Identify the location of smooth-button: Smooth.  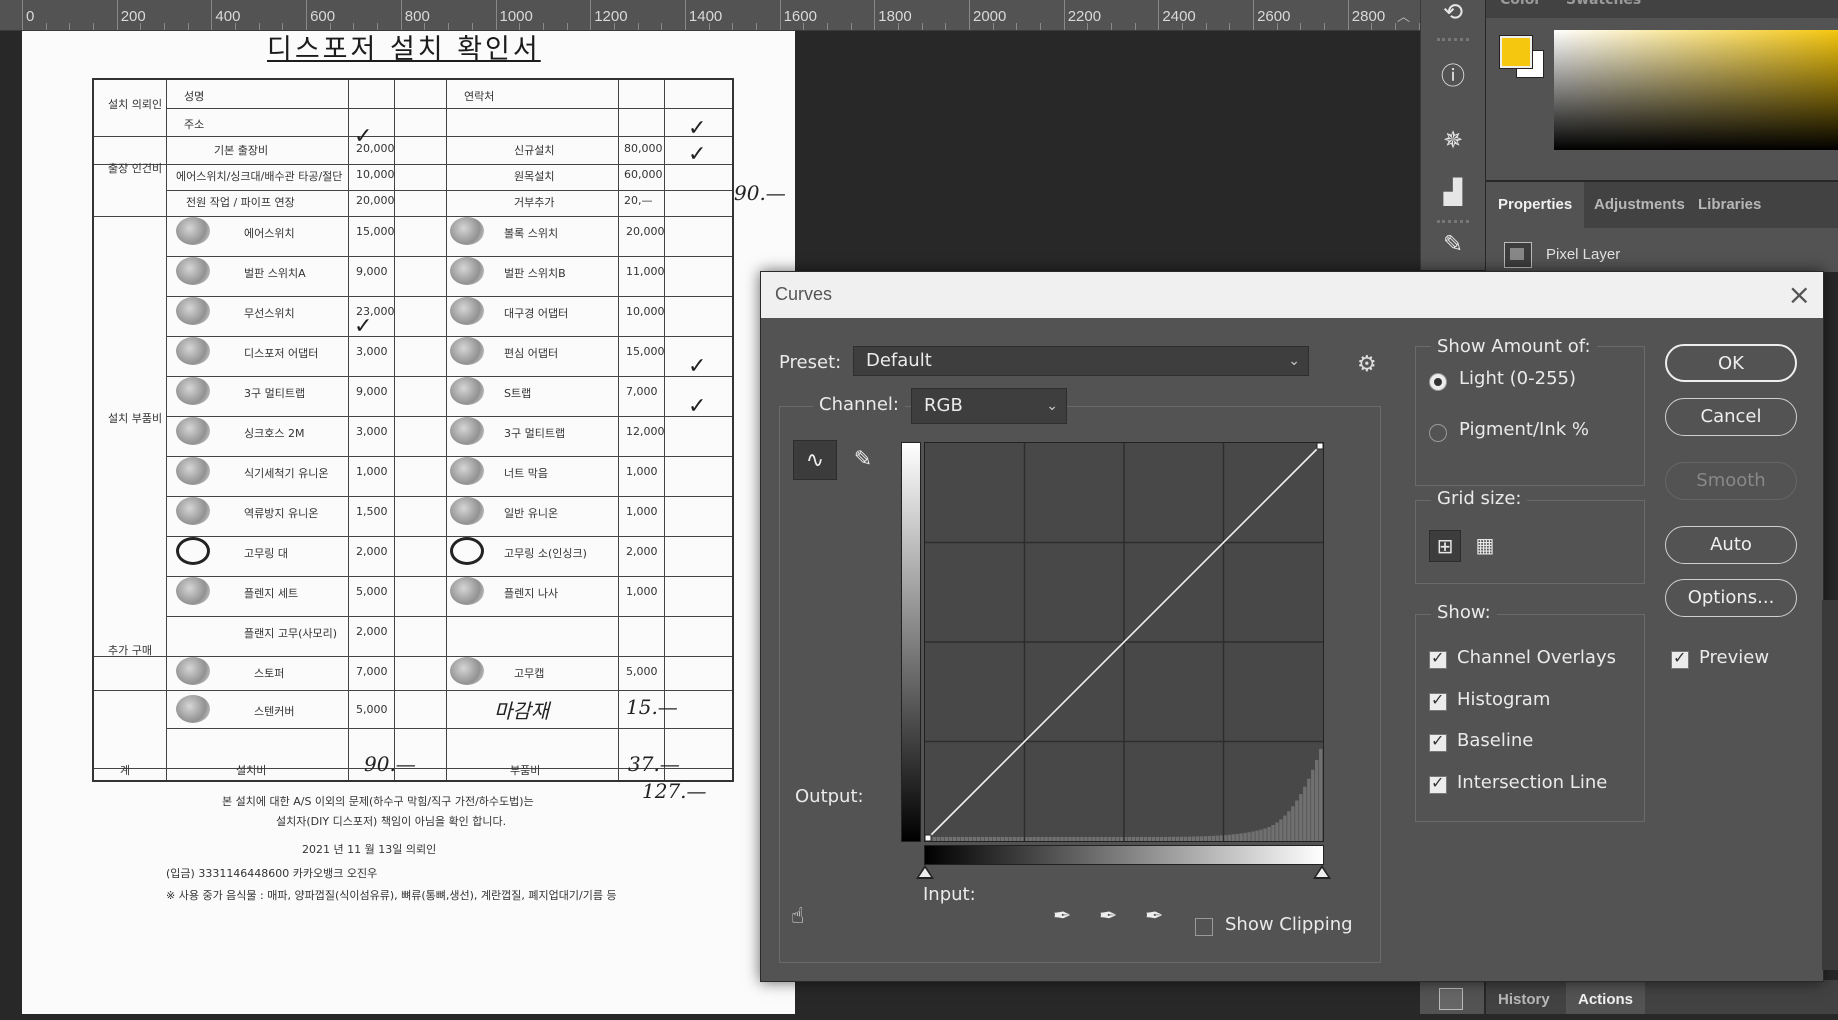
(1731, 481).